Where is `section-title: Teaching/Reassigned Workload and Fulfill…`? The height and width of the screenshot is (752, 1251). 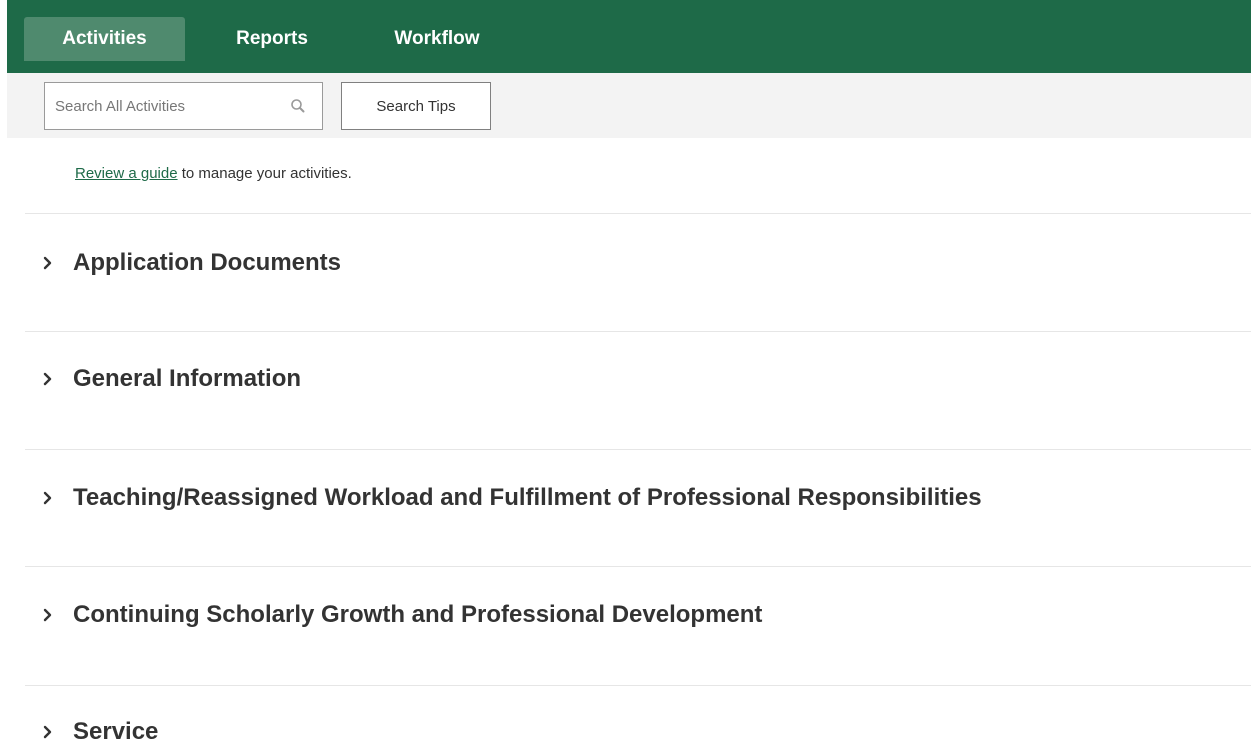 section-title: Teaching/Reassigned Workload and Fulfill… is located at coordinates (527, 497).